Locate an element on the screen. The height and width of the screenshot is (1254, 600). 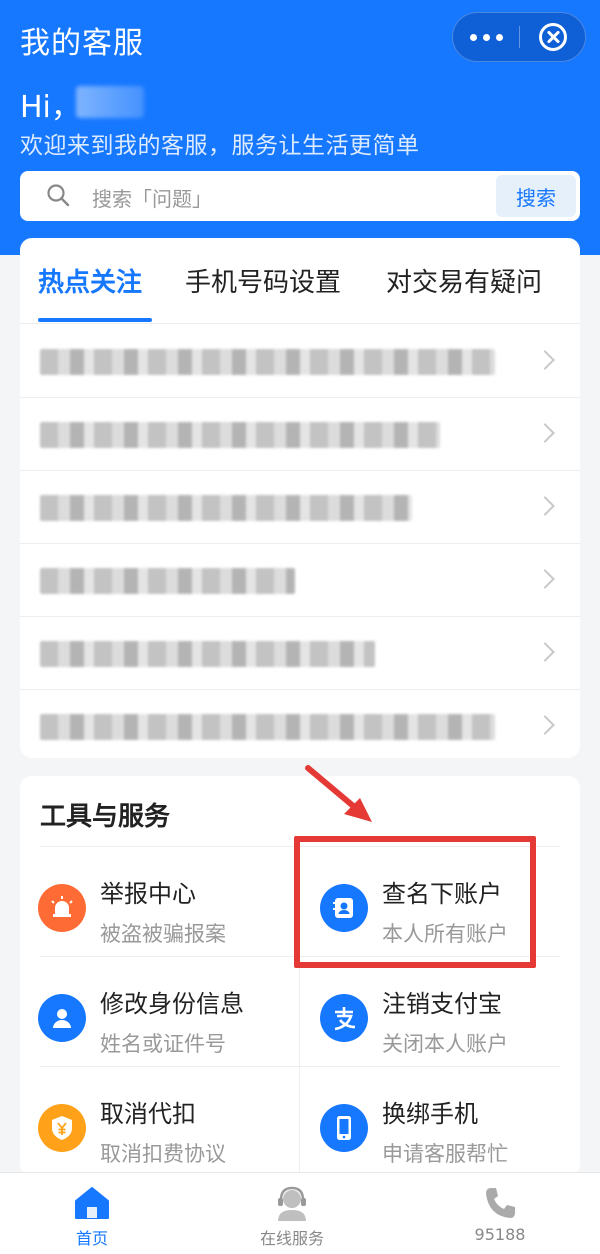
tab-hotline: 95188 is located at coordinates (500, 1218).